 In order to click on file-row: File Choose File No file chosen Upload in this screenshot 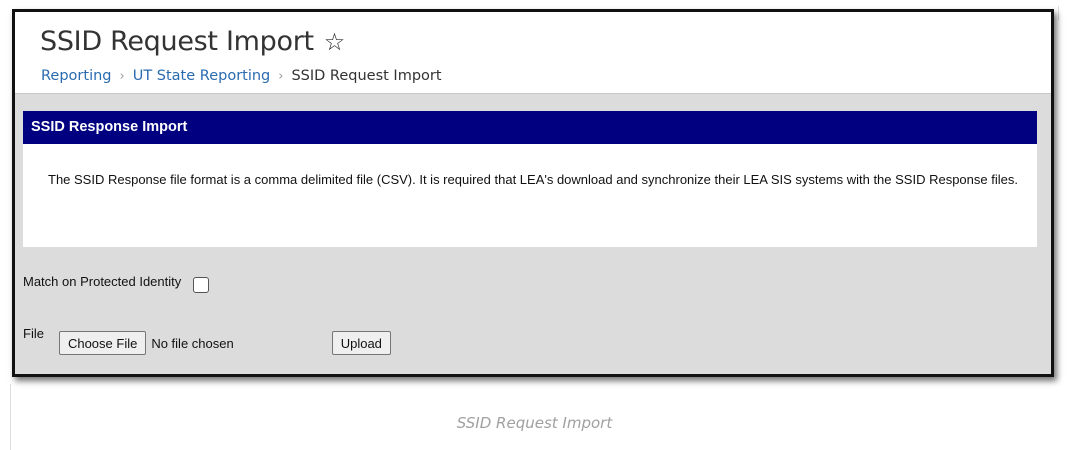, I will do `click(207, 340)`.